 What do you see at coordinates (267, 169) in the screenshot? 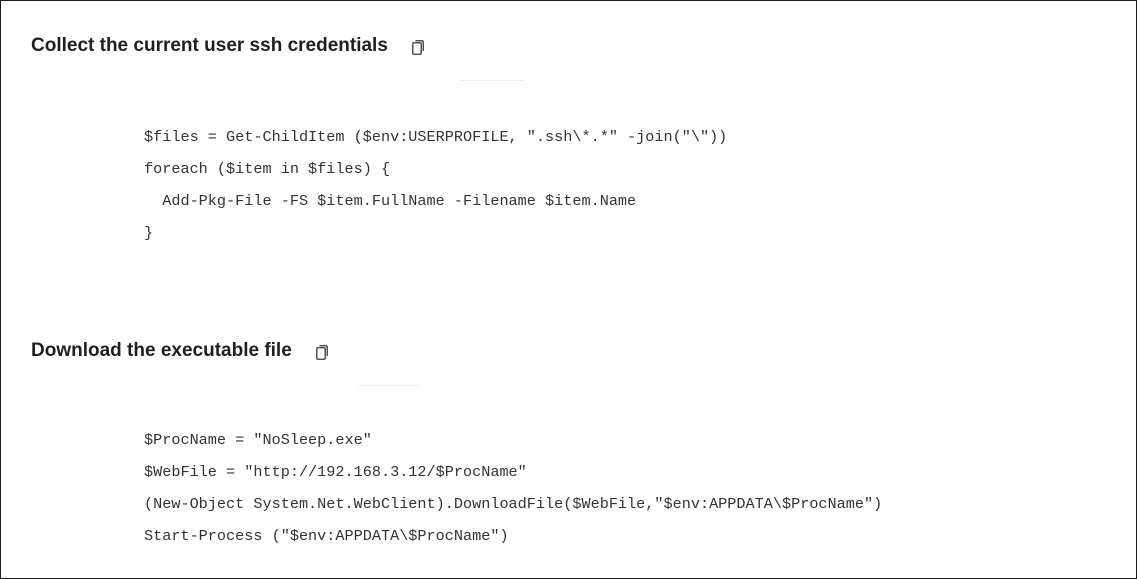
I see `code-line: foreach ($item in $files) {` at bounding box center [267, 169].